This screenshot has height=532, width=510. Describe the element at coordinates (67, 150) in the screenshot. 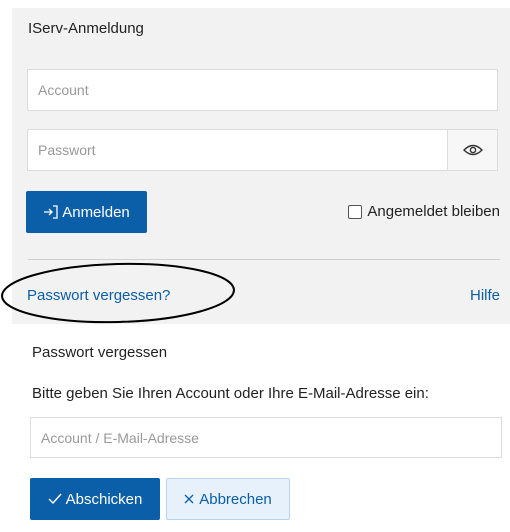

I see `password-placeholder: Passwort` at that location.